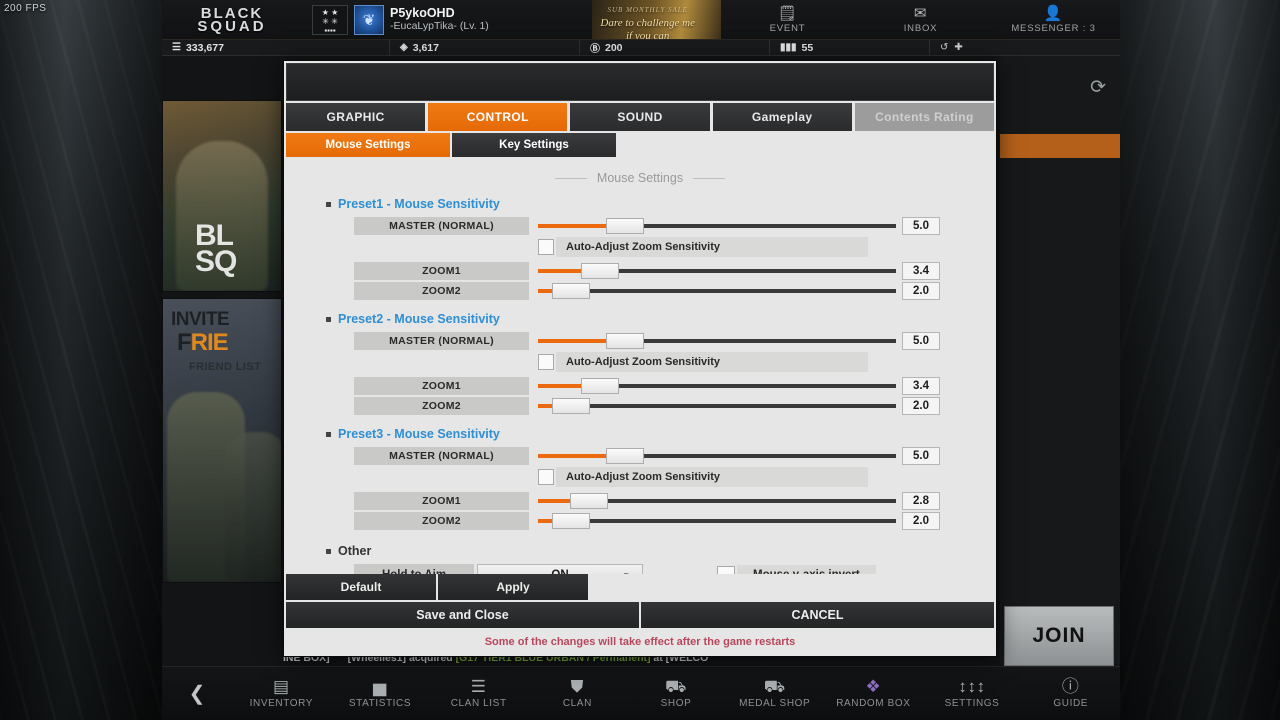 The width and height of the screenshot is (1280, 720). What do you see at coordinates (368, 145) in the screenshot?
I see `subtab-mouse-settings: Mouse Settings` at bounding box center [368, 145].